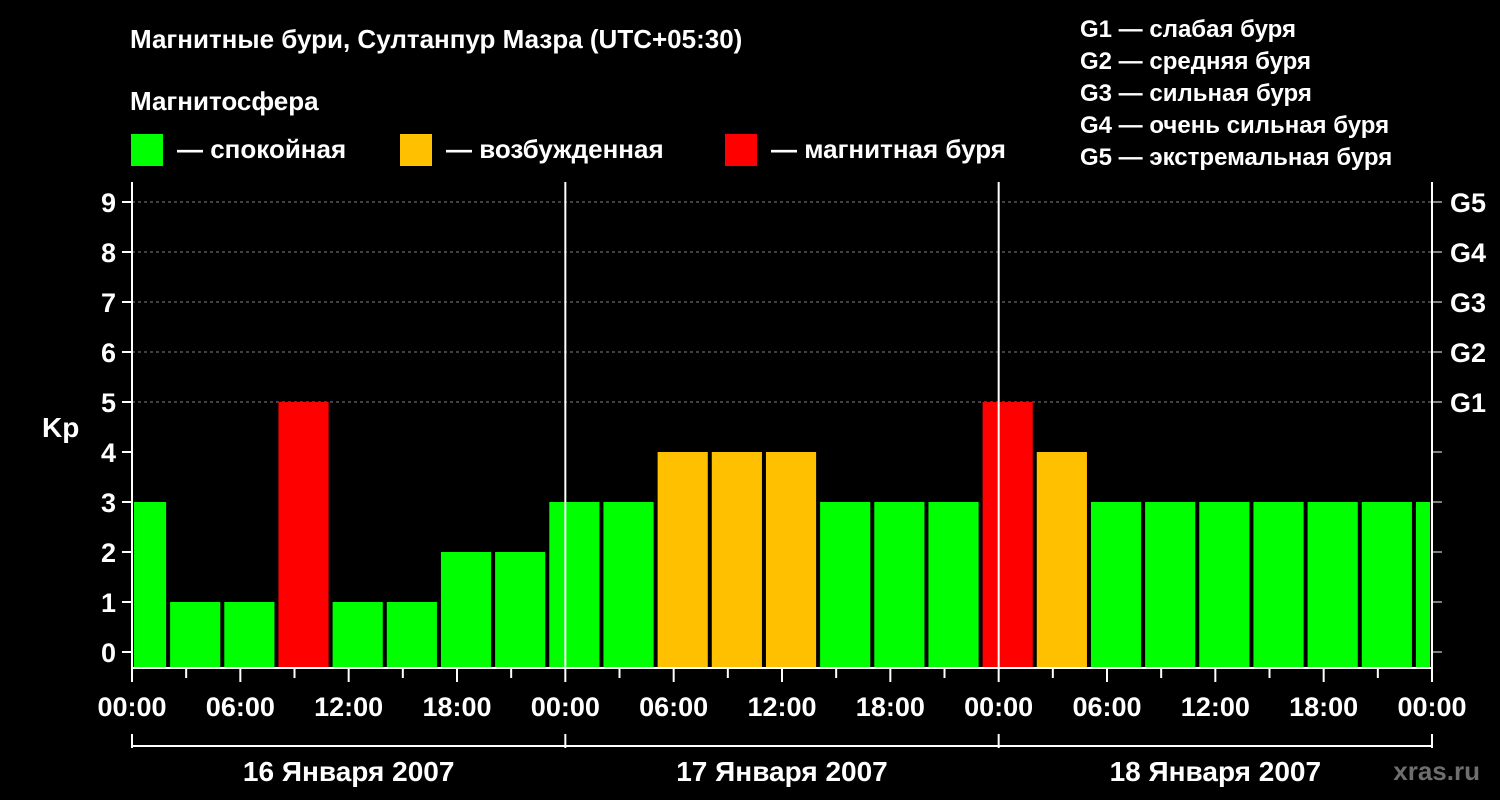 This screenshot has width=1500, height=800. Describe the element at coordinates (1188, 29) in the screenshot. I see `storm-scale-g1: G1 — слабая буря` at that location.